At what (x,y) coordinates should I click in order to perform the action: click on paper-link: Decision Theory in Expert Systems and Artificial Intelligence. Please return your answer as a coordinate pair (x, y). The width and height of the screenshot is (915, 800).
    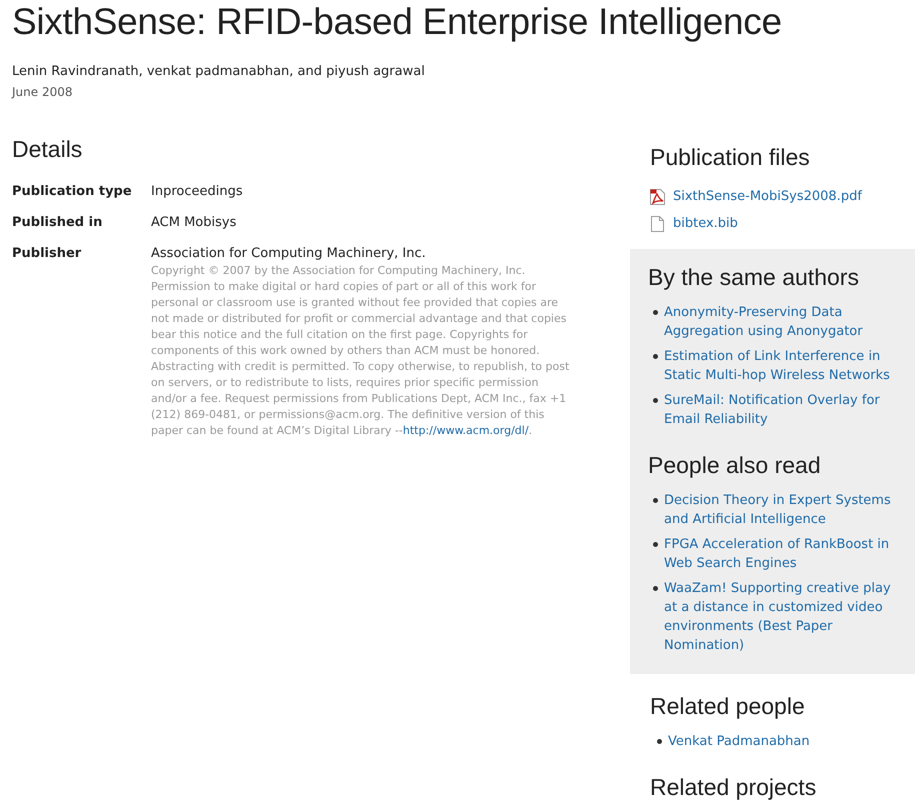
    Looking at the image, I should click on (779, 510).